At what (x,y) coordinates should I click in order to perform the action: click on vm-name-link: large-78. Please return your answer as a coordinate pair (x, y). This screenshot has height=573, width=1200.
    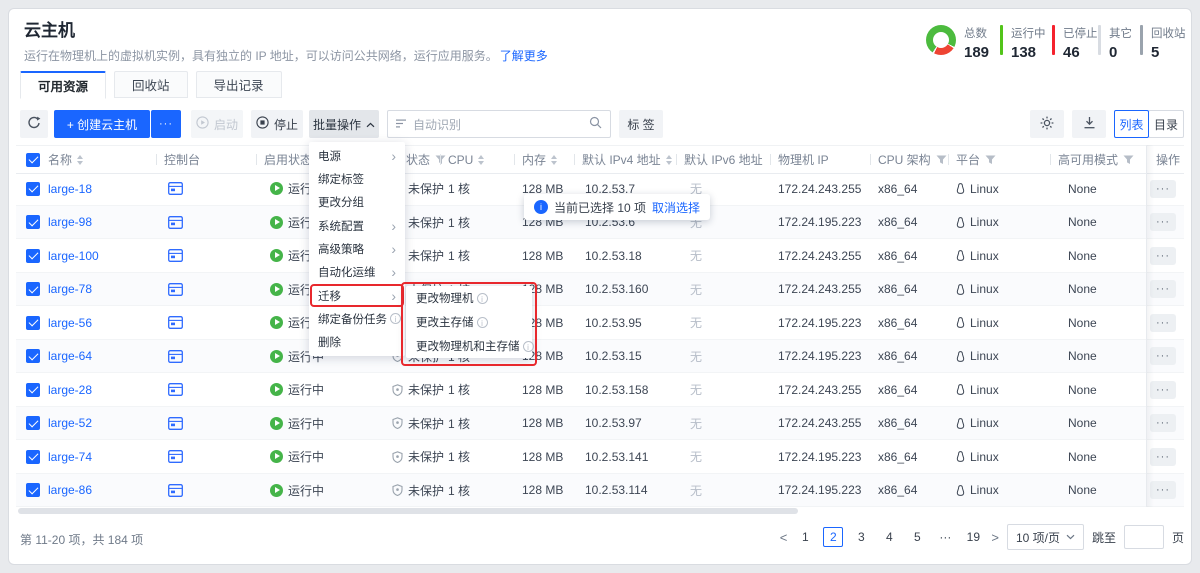
    Looking at the image, I should click on (70, 289).